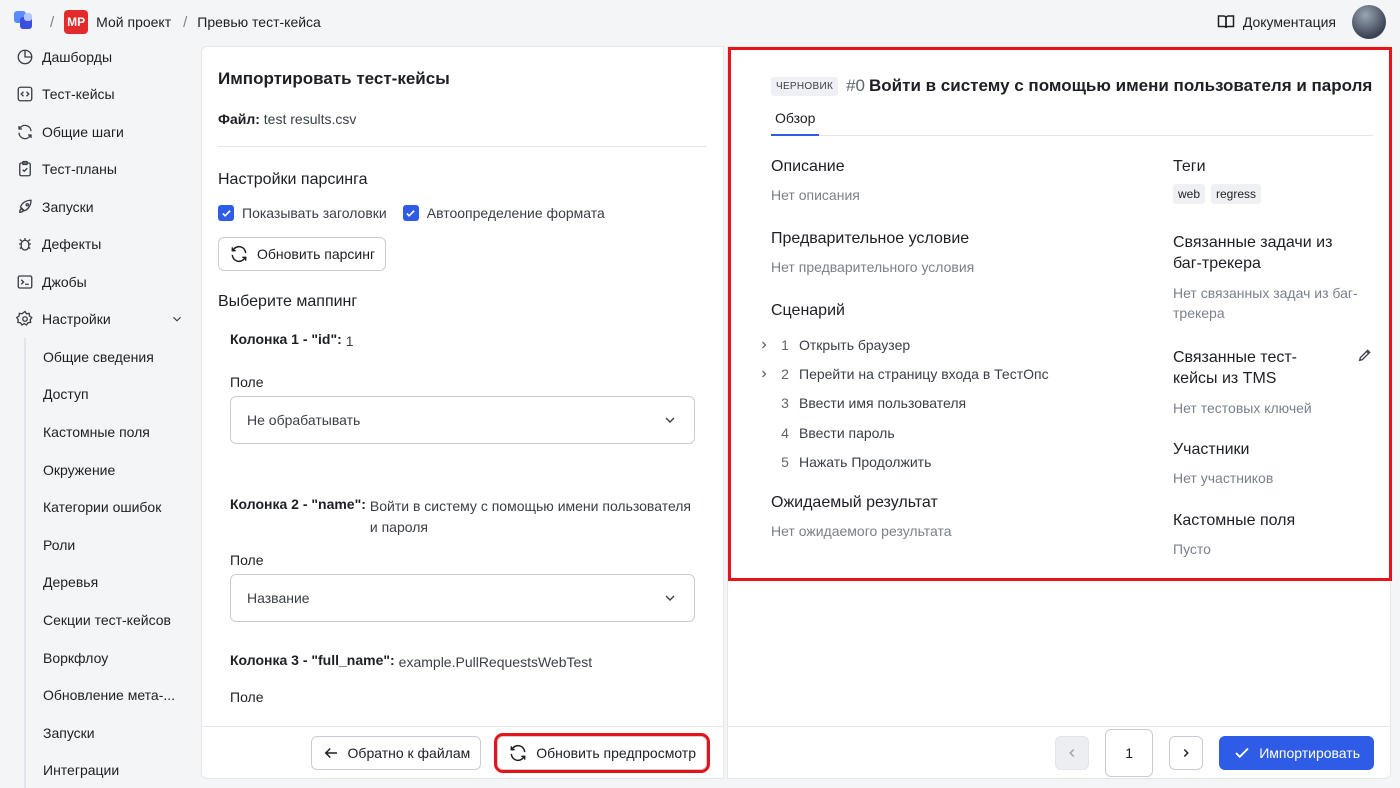 This screenshot has width=1400, height=788. I want to click on column-value: 1, so click(349, 341).